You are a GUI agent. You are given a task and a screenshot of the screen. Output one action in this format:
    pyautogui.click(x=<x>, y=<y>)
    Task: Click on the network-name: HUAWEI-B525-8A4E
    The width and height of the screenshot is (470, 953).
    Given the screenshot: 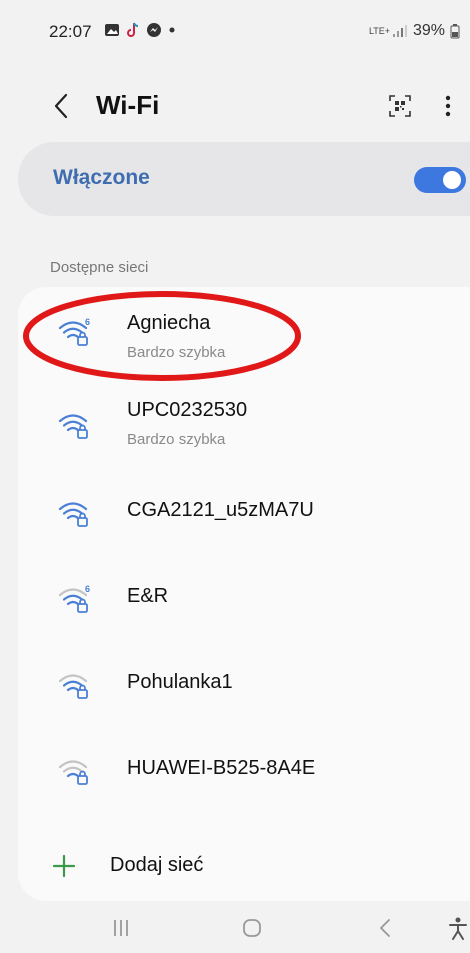 What is the action you would take?
    pyautogui.click(x=221, y=768)
    